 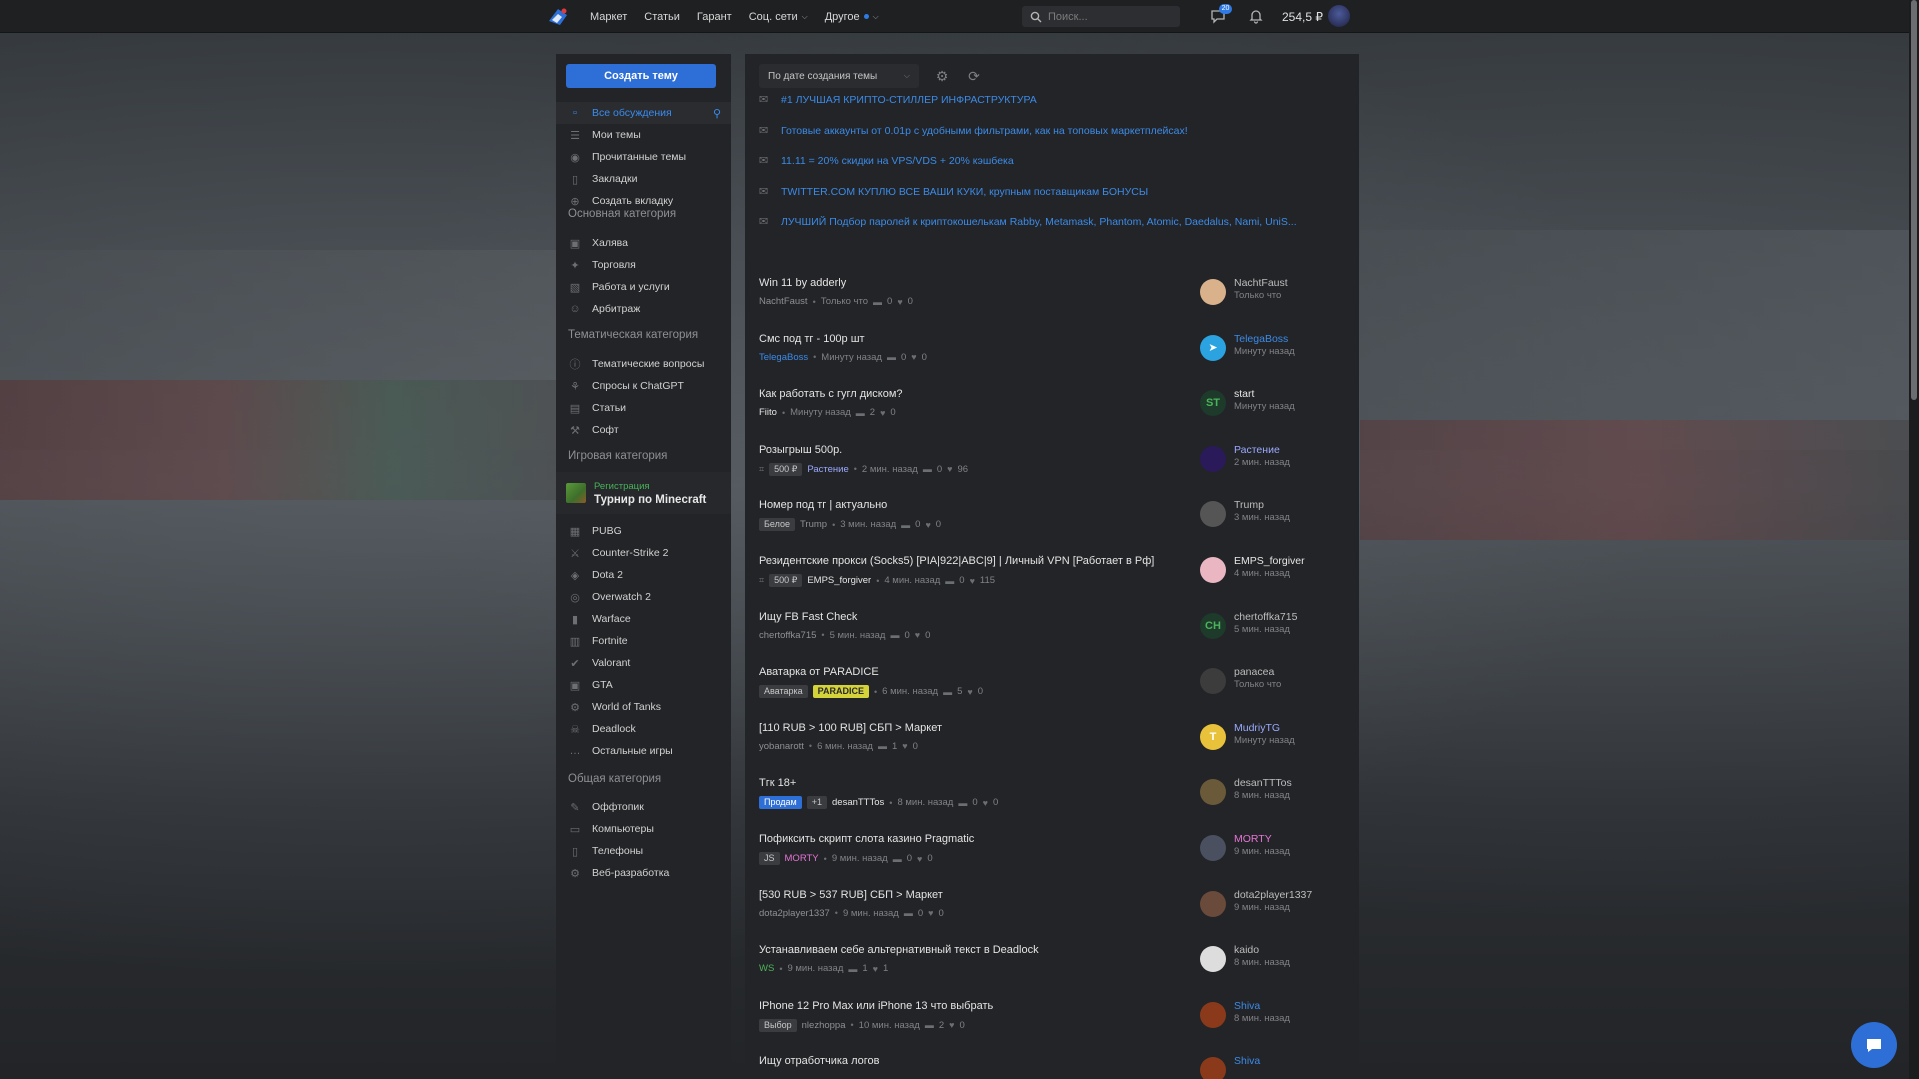 I want to click on sidebar-item-jobs: ▧ Работа и услуги, so click(x=643, y=287).